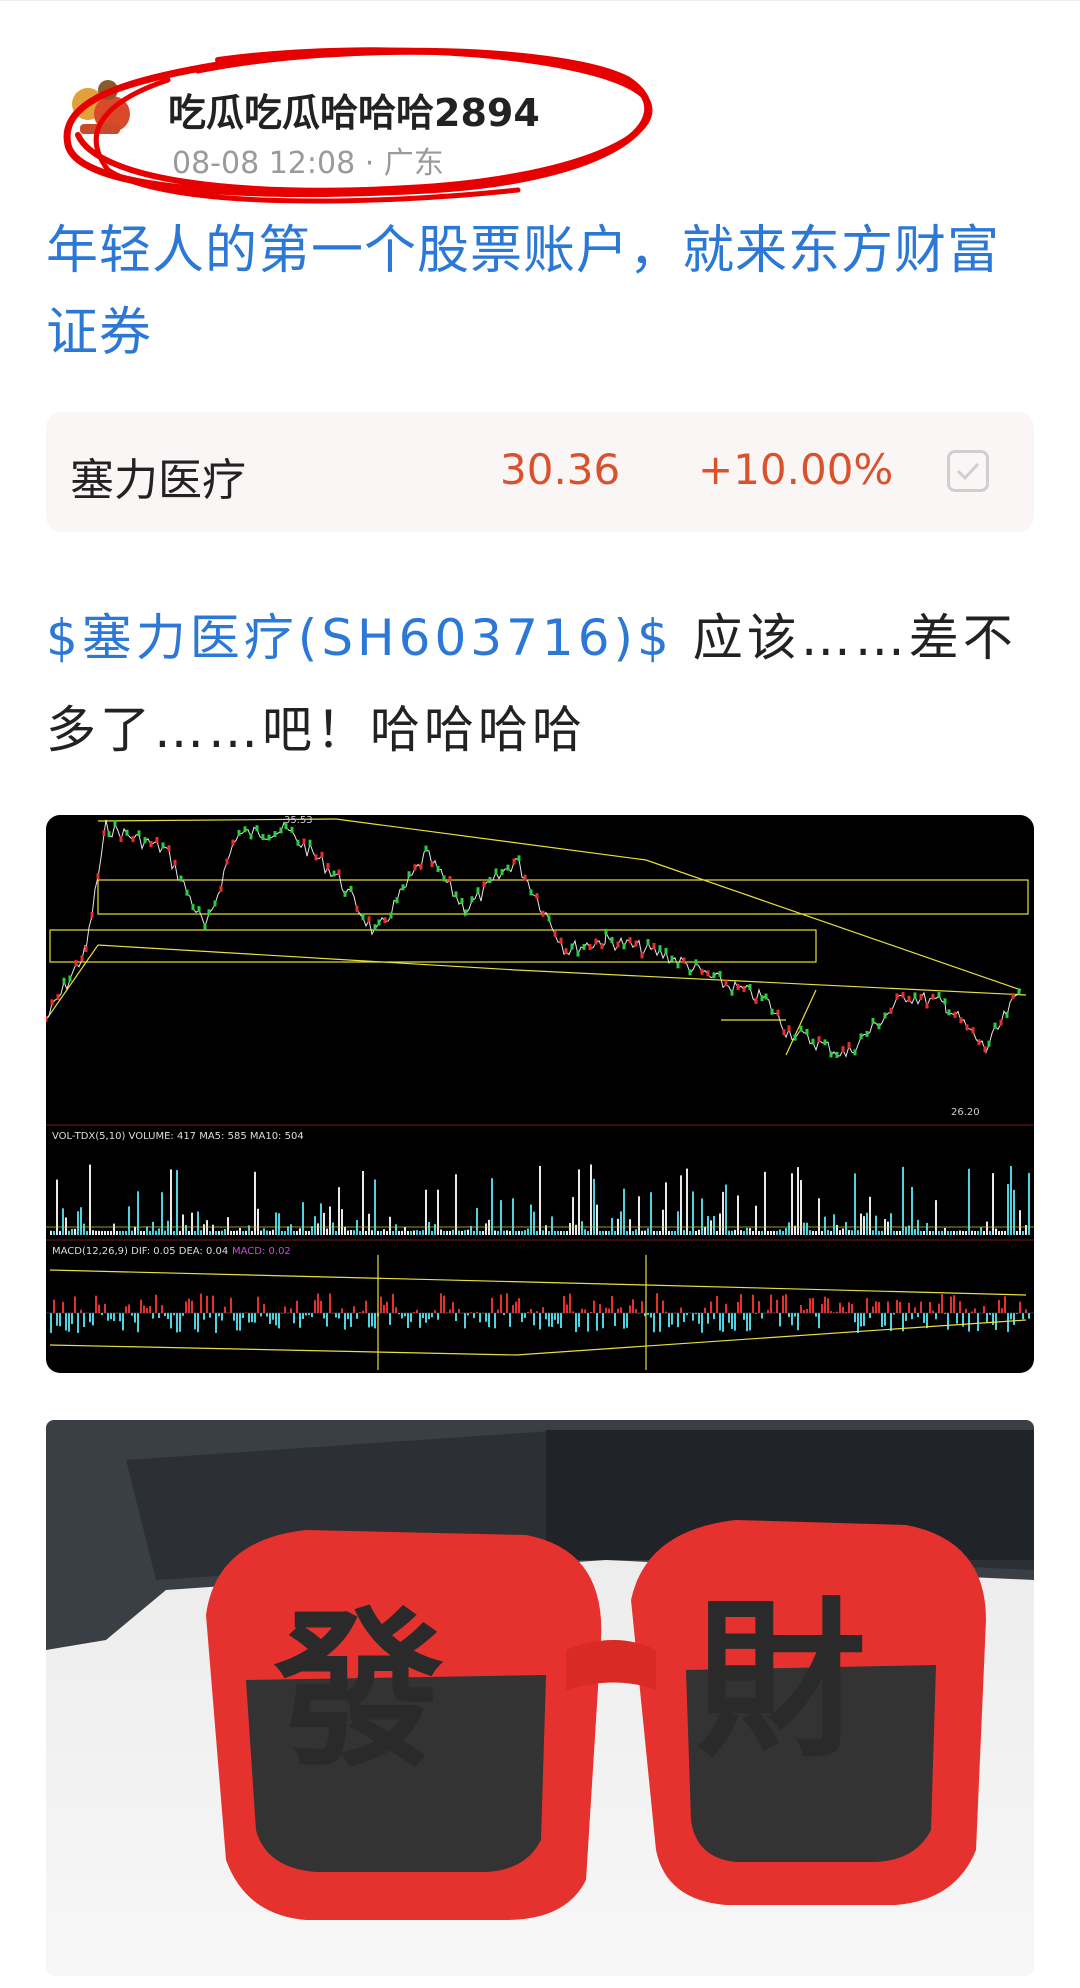 Image resolution: width=1080 pixels, height=1988 pixels. What do you see at coordinates (965, 1112) in the screenshot?
I see `low-price-label: 26.20` at bounding box center [965, 1112].